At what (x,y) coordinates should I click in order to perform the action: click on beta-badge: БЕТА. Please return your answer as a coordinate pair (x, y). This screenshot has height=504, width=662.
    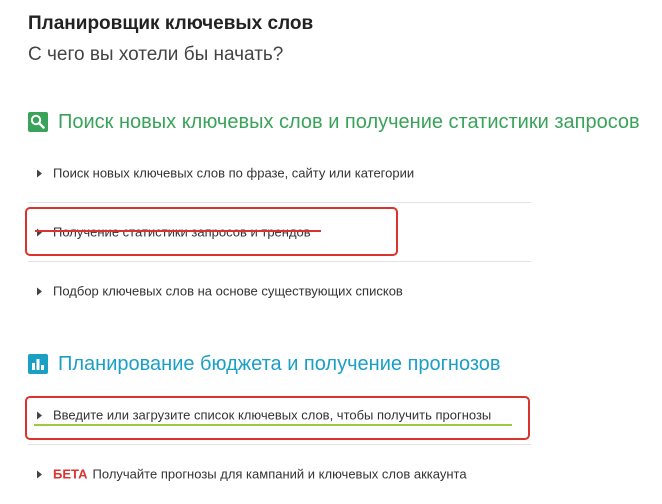
    Looking at the image, I should click on (70, 474).